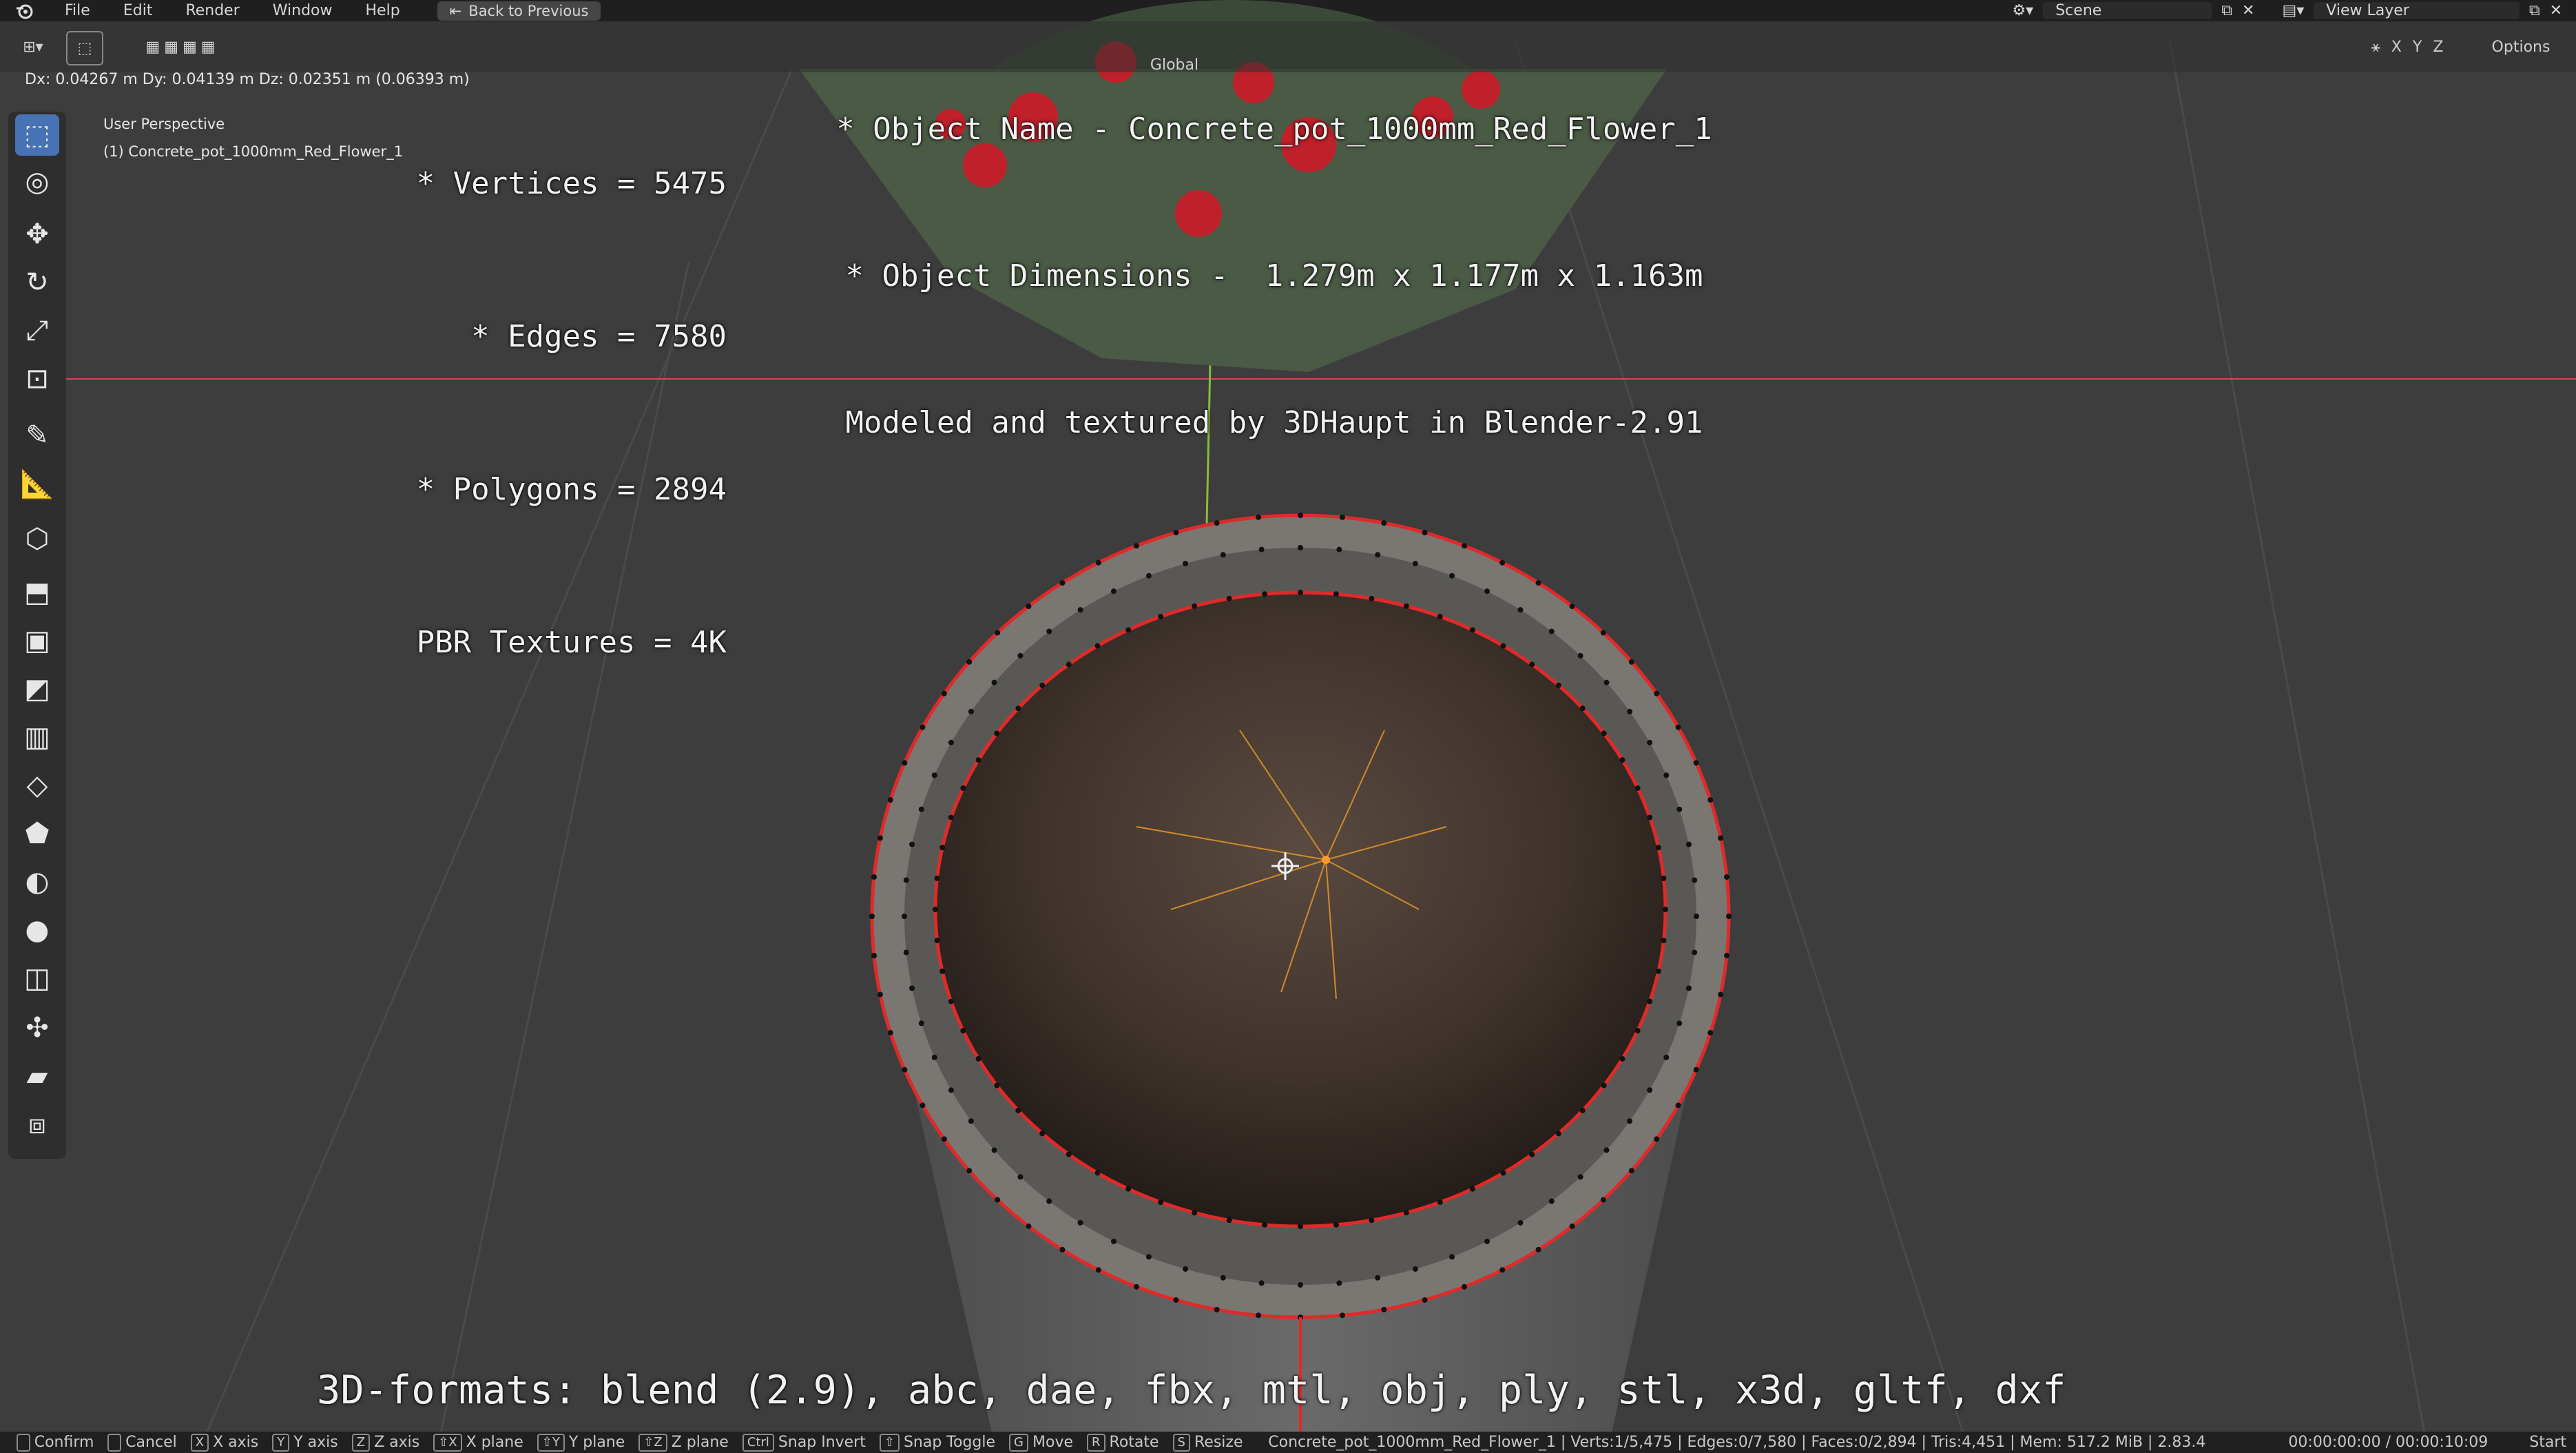  I want to click on status-hint: ⇧Y Y plane, so click(577, 1443).